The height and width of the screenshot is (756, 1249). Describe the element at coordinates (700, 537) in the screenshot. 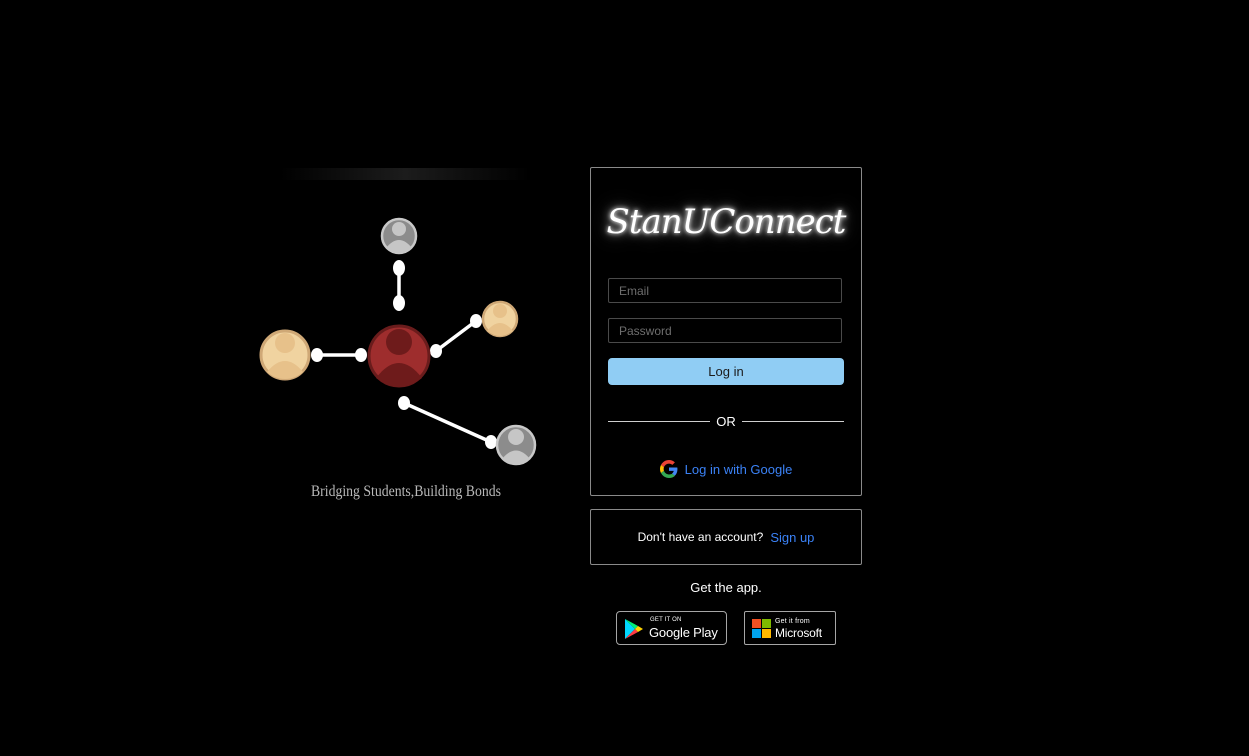

I see `signup-prompt: Don't have an account?` at that location.